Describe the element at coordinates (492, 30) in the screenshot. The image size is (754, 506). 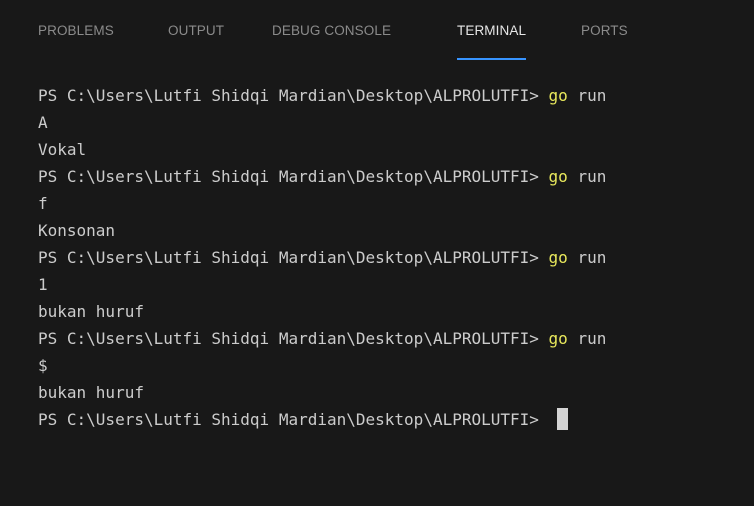
I see `tab-terminal-label: TERMINAL` at that location.